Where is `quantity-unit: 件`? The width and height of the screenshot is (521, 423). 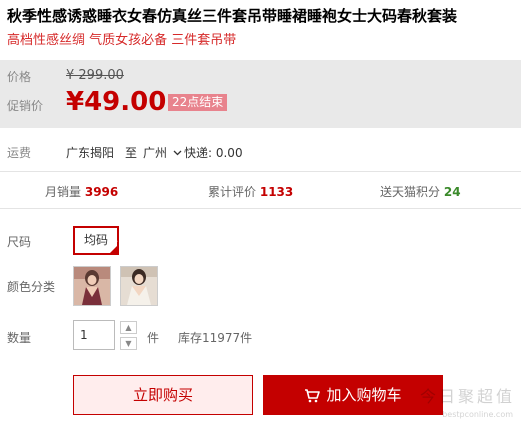 quantity-unit: 件 is located at coordinates (153, 338).